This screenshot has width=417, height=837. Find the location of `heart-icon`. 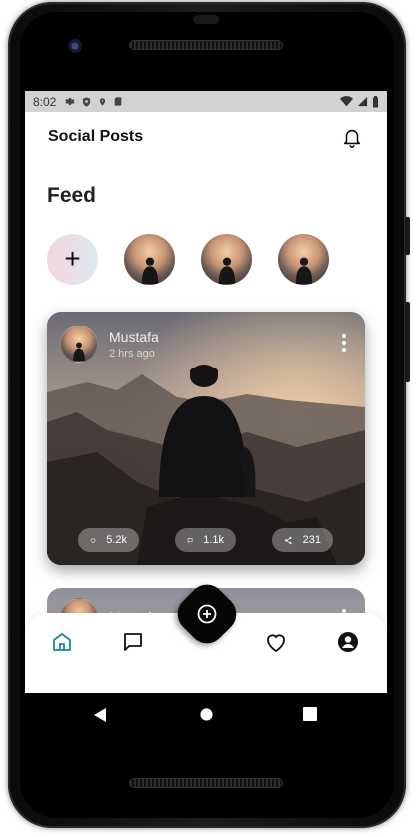

heart-icon is located at coordinates (276, 642).